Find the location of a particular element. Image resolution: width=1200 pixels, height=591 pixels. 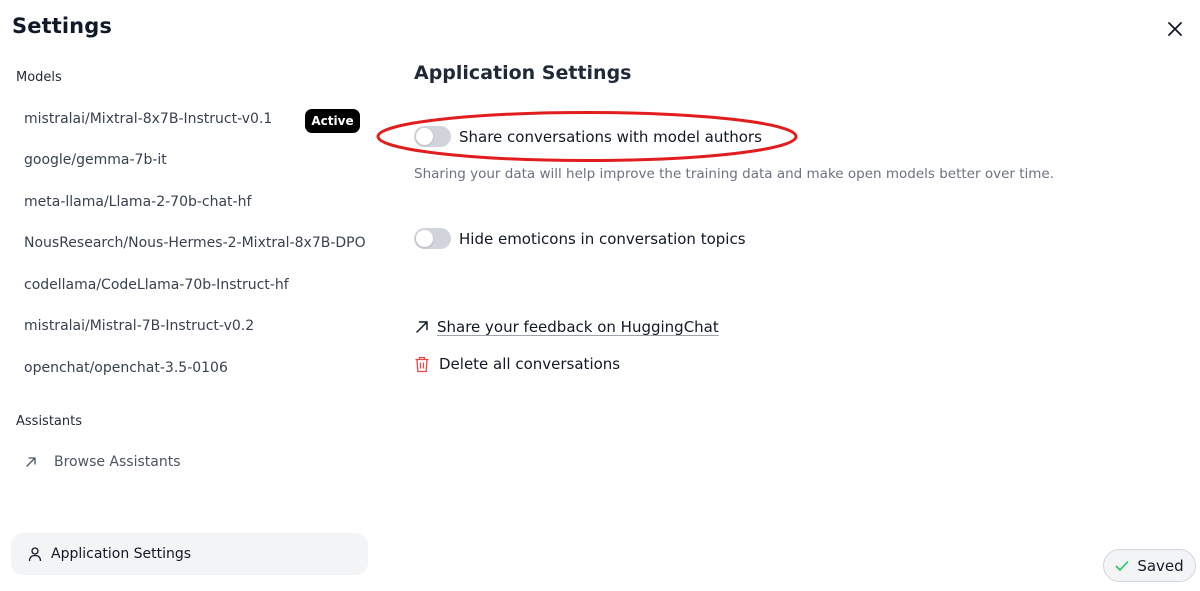

model-item: google/gemma-7b-it is located at coordinates (95, 160).